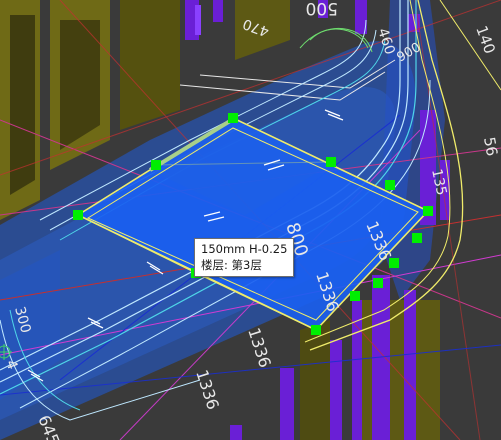 The height and width of the screenshot is (440, 501). Describe the element at coordinates (231, 265) in the screenshot. I see `tooltip-floor: 楼层: 第3层` at that location.